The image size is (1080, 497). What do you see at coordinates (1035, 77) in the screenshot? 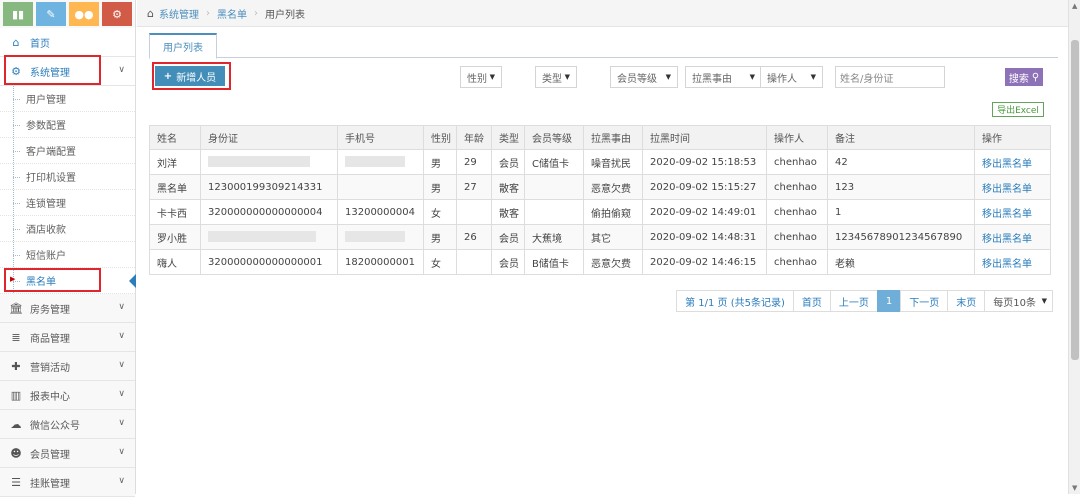
I see `search-icon: ⚲` at bounding box center [1035, 77].